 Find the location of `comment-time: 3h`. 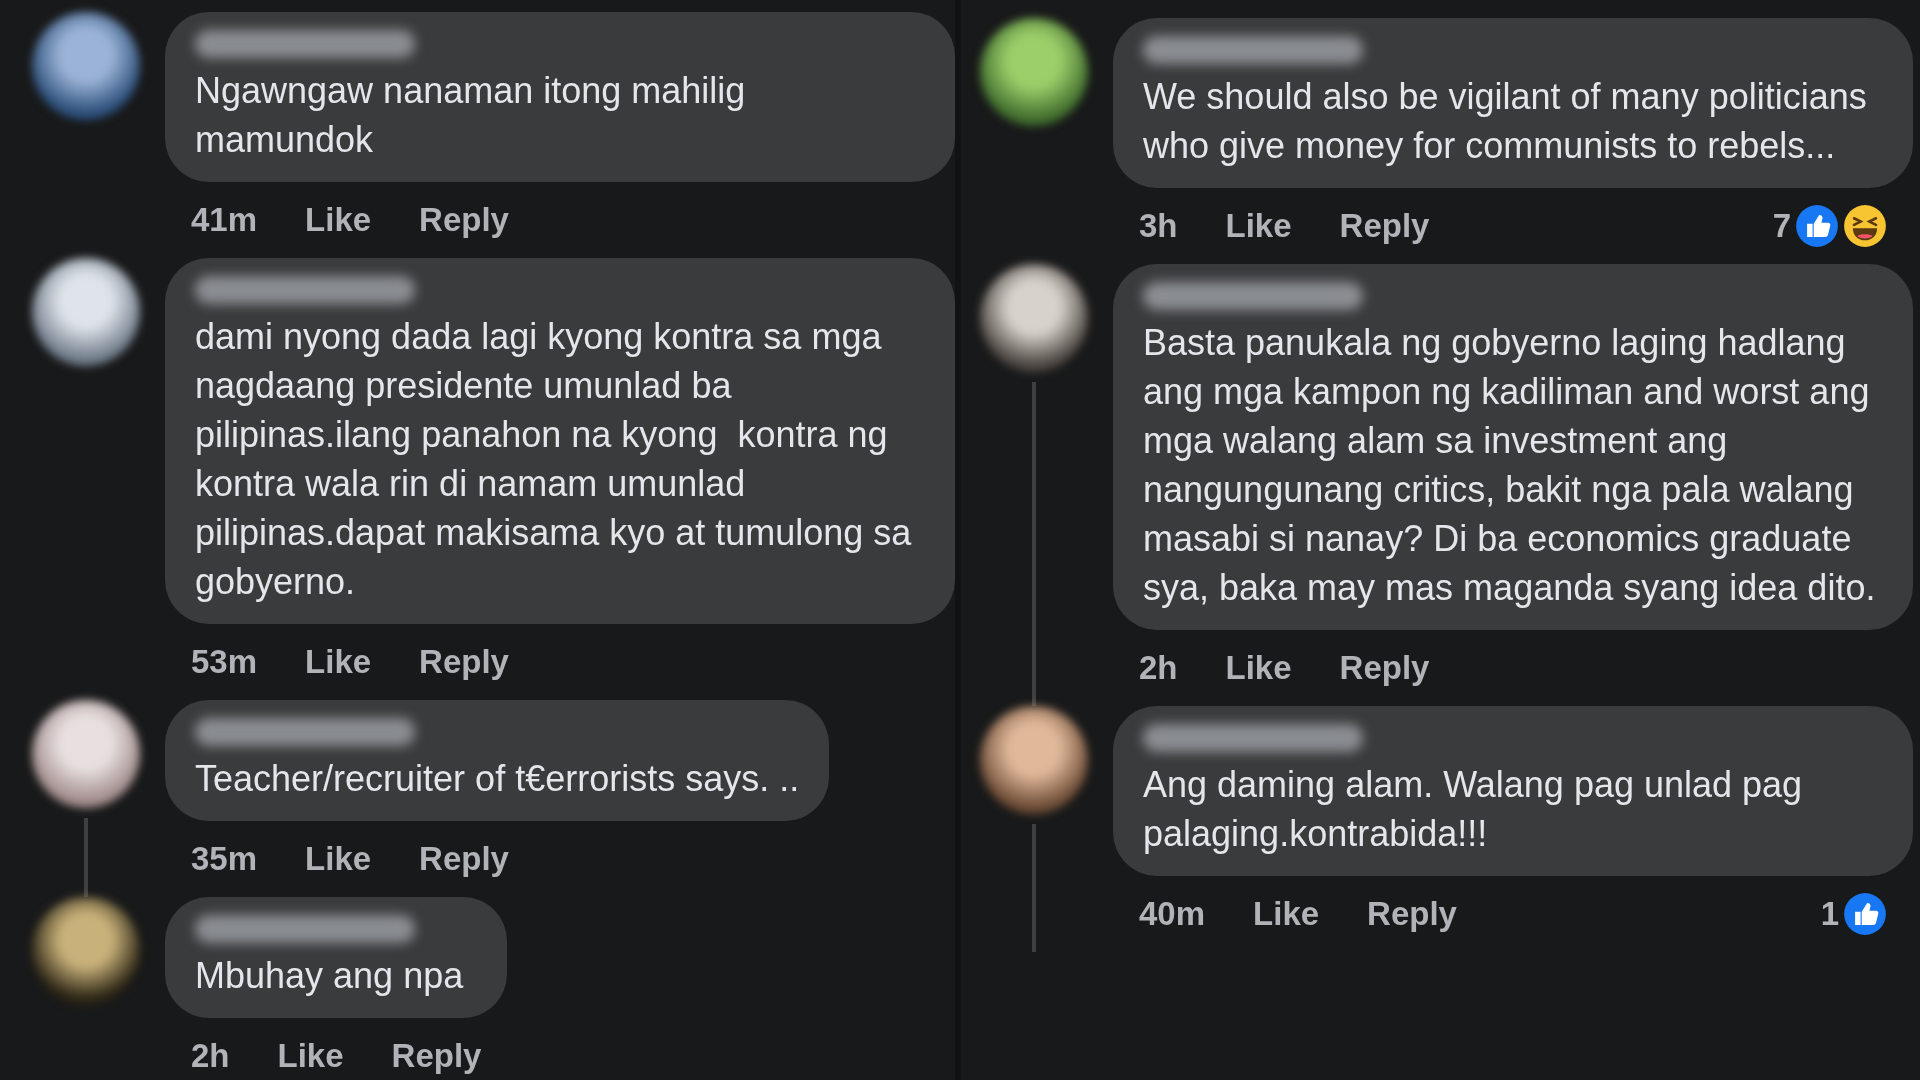

comment-time: 3h is located at coordinates (1158, 226).